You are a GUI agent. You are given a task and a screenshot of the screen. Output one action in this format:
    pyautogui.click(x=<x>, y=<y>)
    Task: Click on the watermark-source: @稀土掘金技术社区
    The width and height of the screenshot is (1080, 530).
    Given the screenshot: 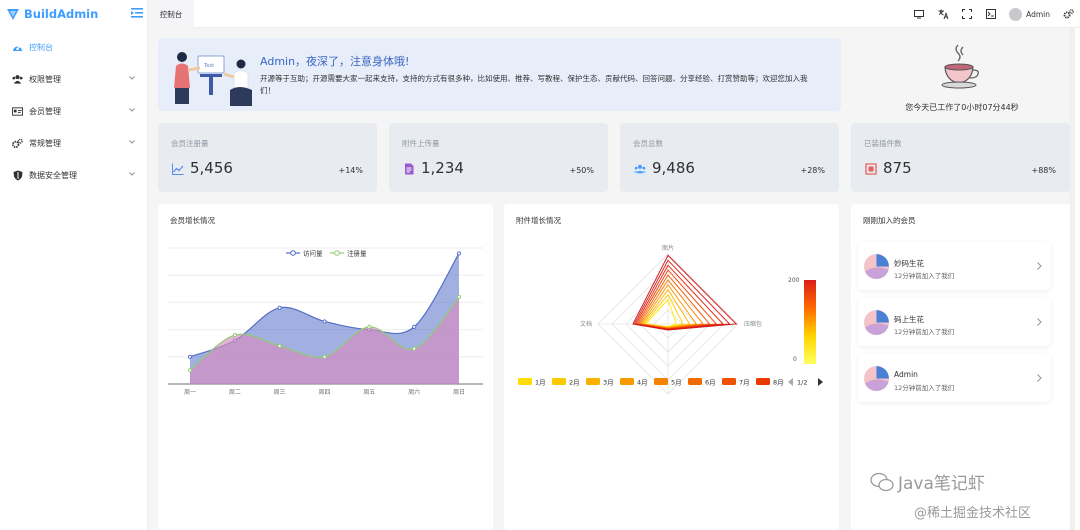 What is the action you would take?
    pyautogui.click(x=973, y=513)
    